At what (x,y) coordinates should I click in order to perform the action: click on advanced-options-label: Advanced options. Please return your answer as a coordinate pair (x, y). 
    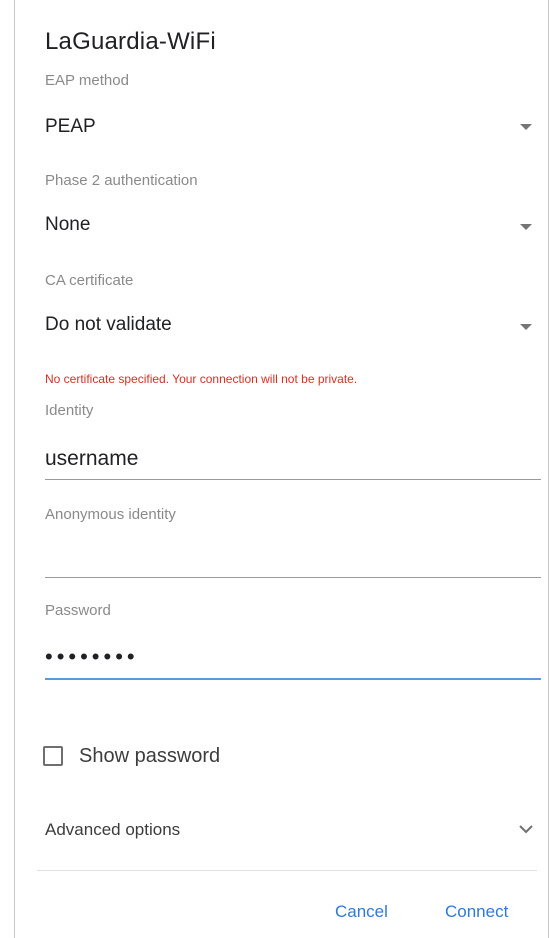
    Looking at the image, I should click on (113, 829).